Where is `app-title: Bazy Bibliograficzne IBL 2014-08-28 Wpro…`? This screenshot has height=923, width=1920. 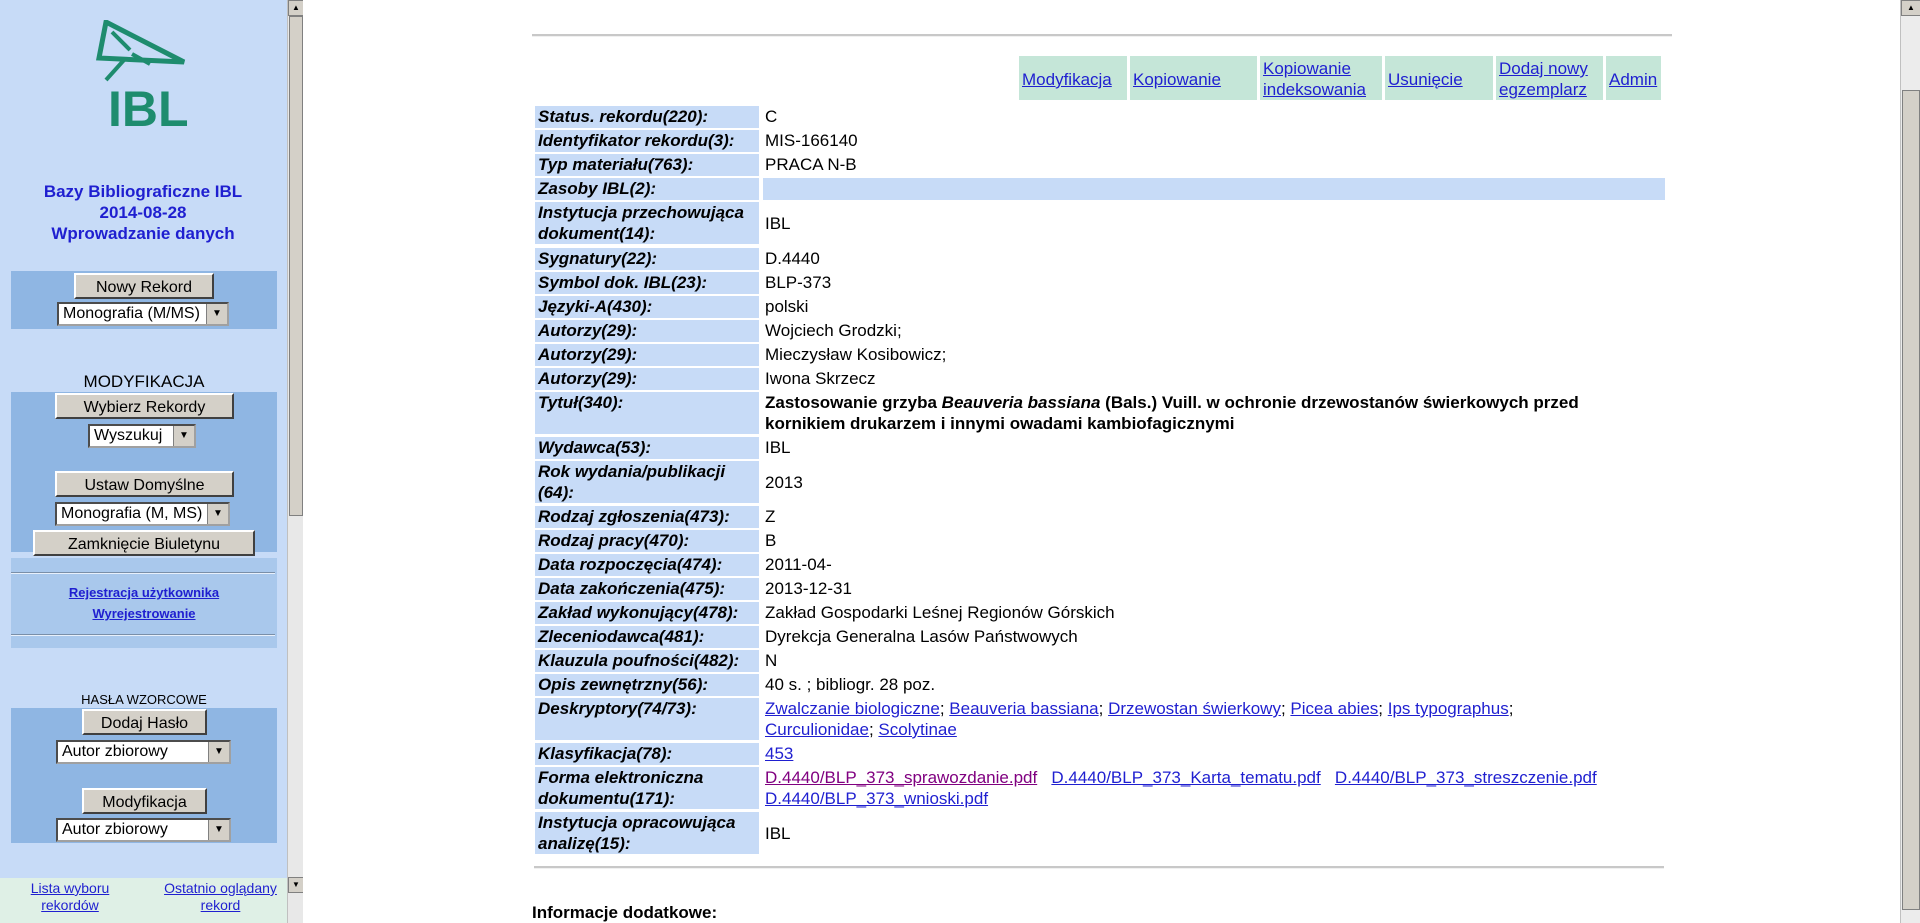 app-title: Bazy Bibliograficzne IBL 2014-08-28 Wpro… is located at coordinates (143, 212).